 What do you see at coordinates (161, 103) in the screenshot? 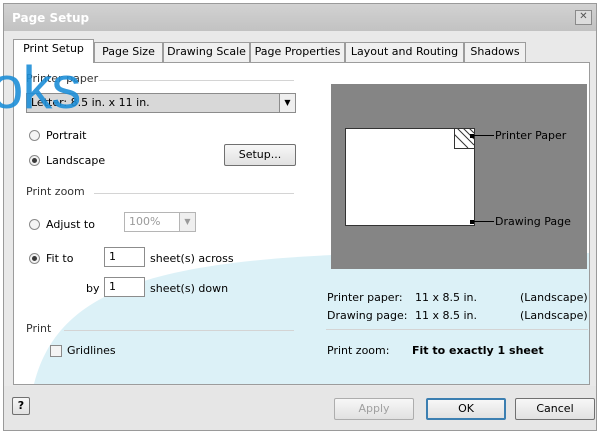
I see `printer-paper-select: Letter: 8.5 in. x 11 in.` at bounding box center [161, 103].